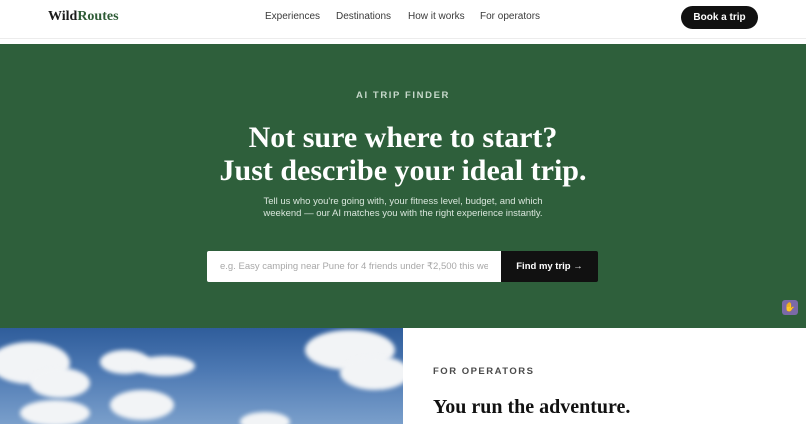  Describe the element at coordinates (403, 170) in the screenshot. I see `headline-line-2: Just describe your ideal trip.` at that location.